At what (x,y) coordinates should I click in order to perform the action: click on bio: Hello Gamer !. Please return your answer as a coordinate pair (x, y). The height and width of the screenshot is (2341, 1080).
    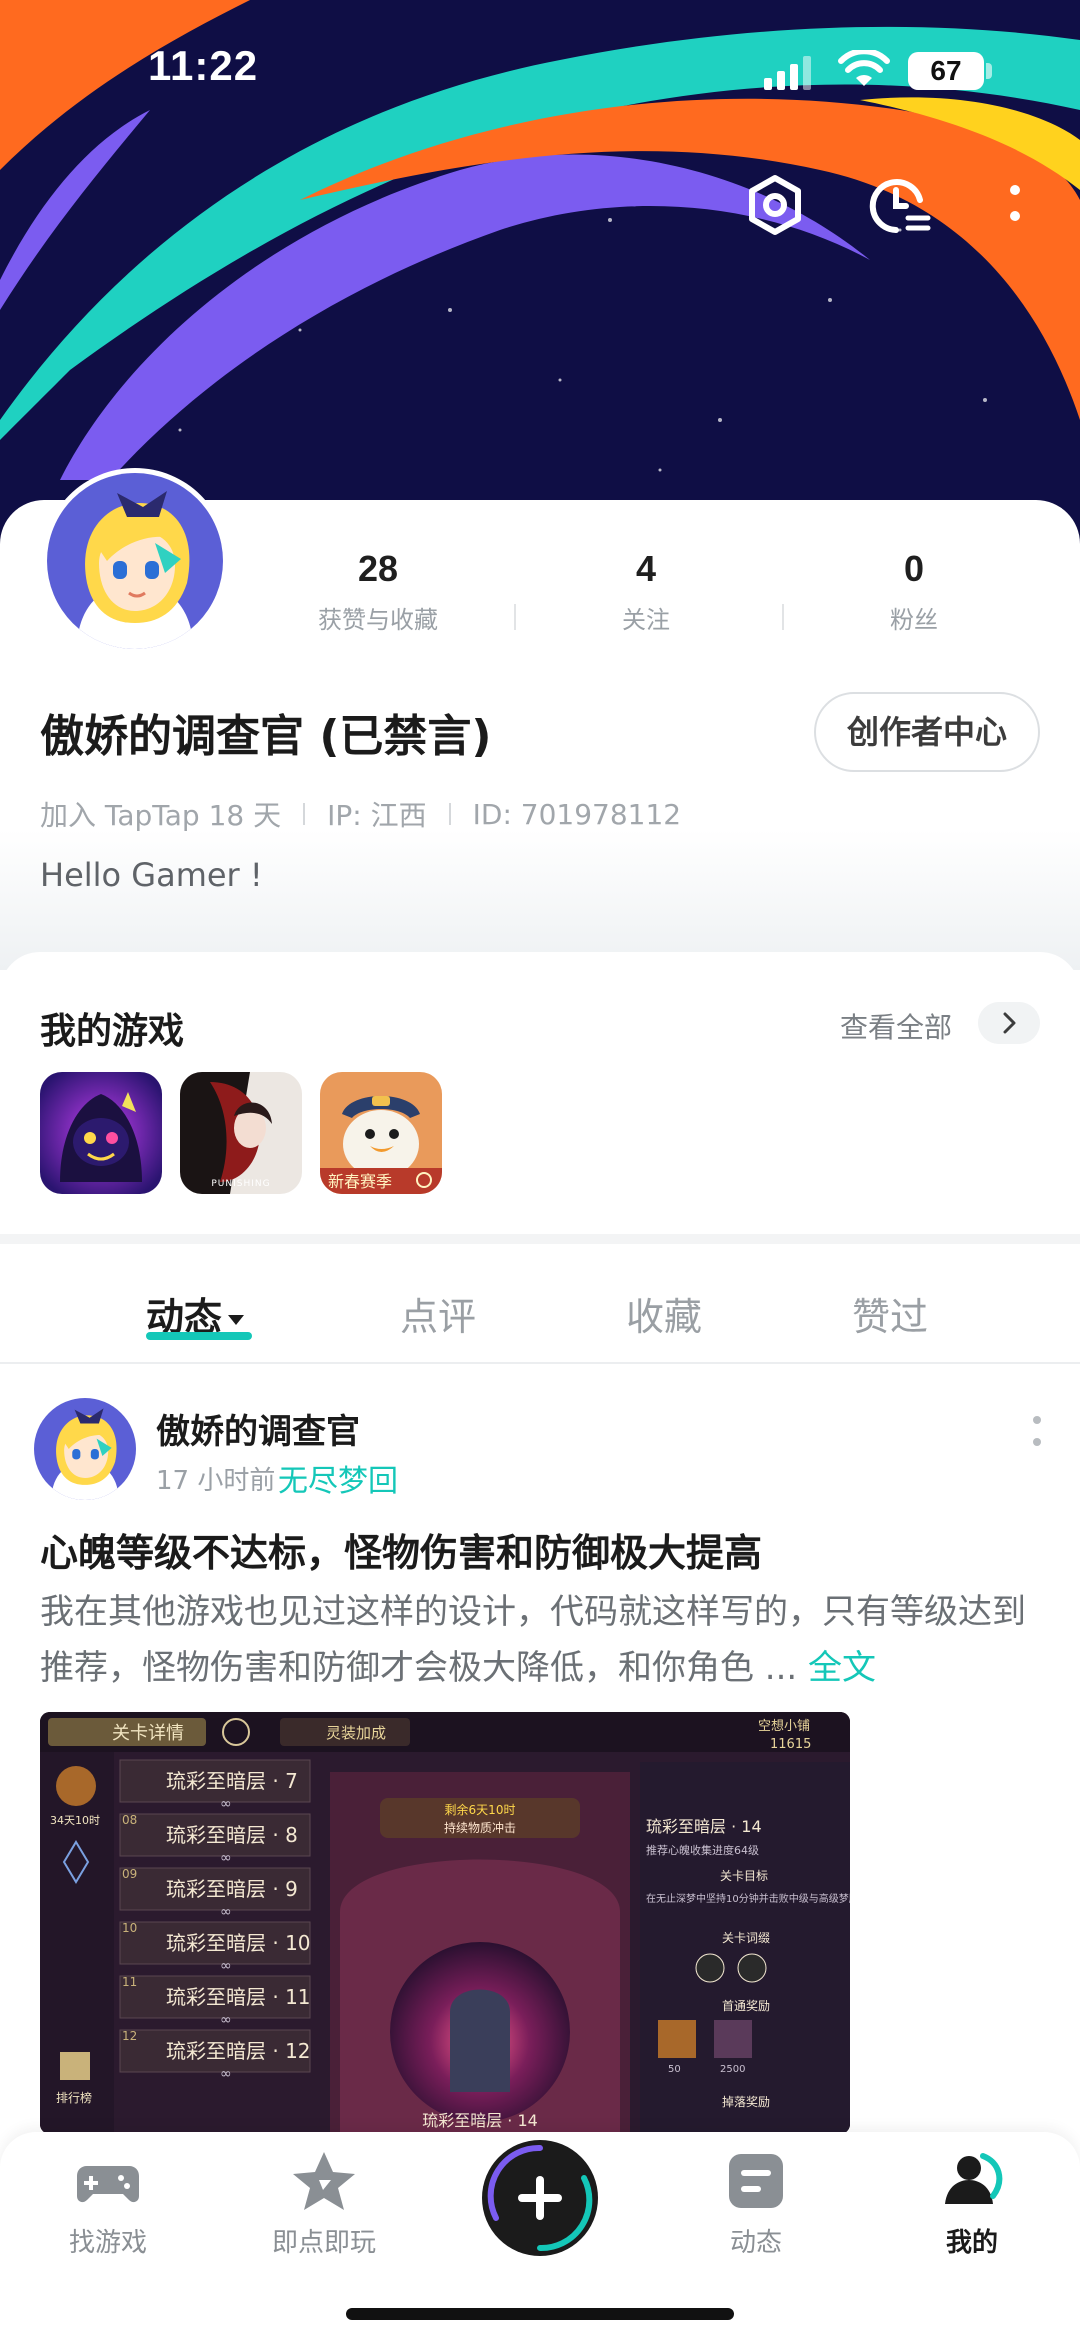
    Looking at the image, I should click on (151, 875).